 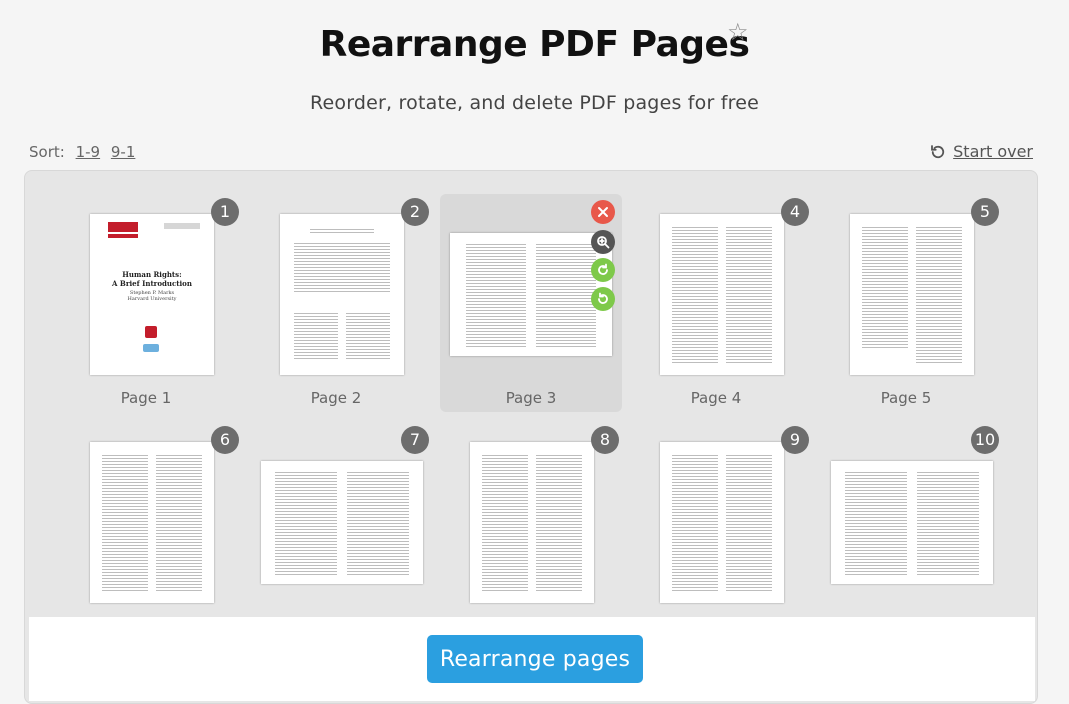 I want to click on page-thumbnail-8: 8, so click(x=527, y=531).